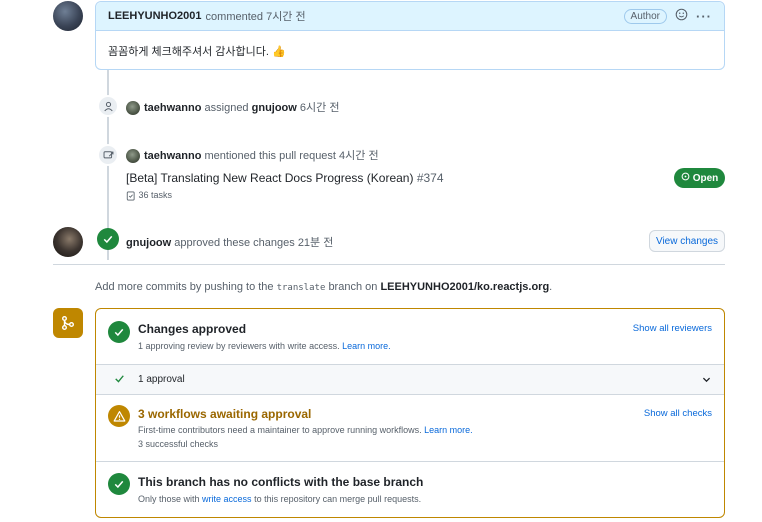 Image resolution: width=762 pixels, height=522 pixels. I want to click on comment-header: LEEHYUNHO2001 commented 7시간 전 Author ···, so click(410, 16).